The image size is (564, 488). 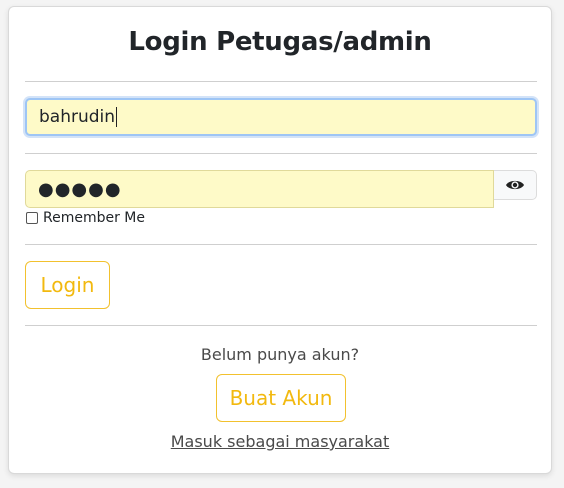 I want to click on eye-icon, so click(x=515, y=185).